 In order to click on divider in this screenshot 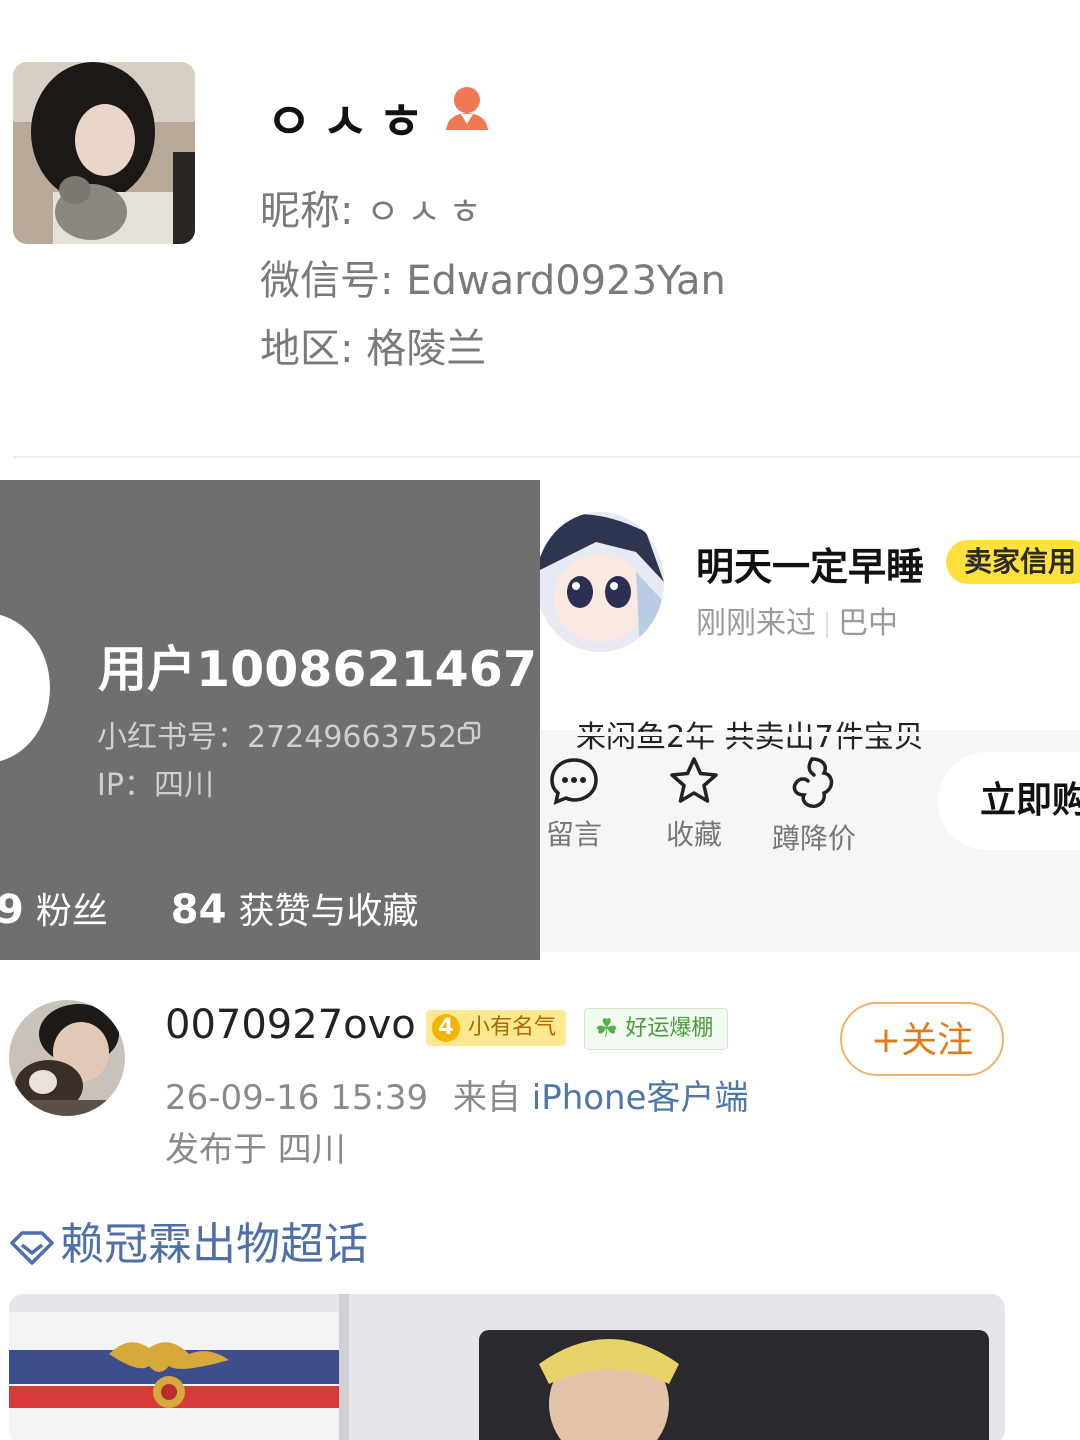, I will do `click(546, 457)`.